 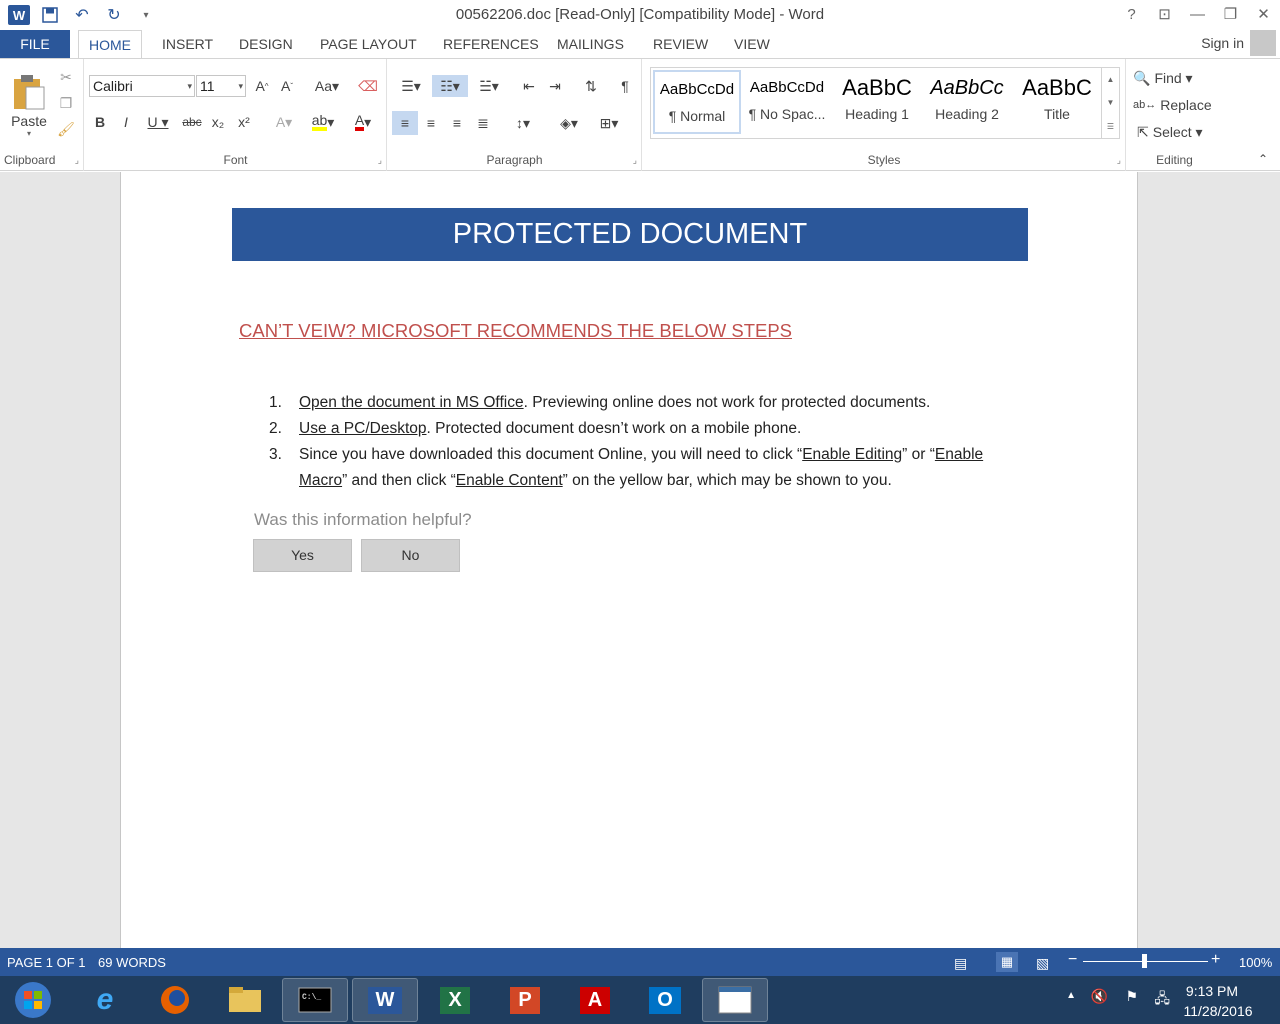 What do you see at coordinates (287, 86) in the screenshot?
I see `shrink-font-icon: Aˇ` at bounding box center [287, 86].